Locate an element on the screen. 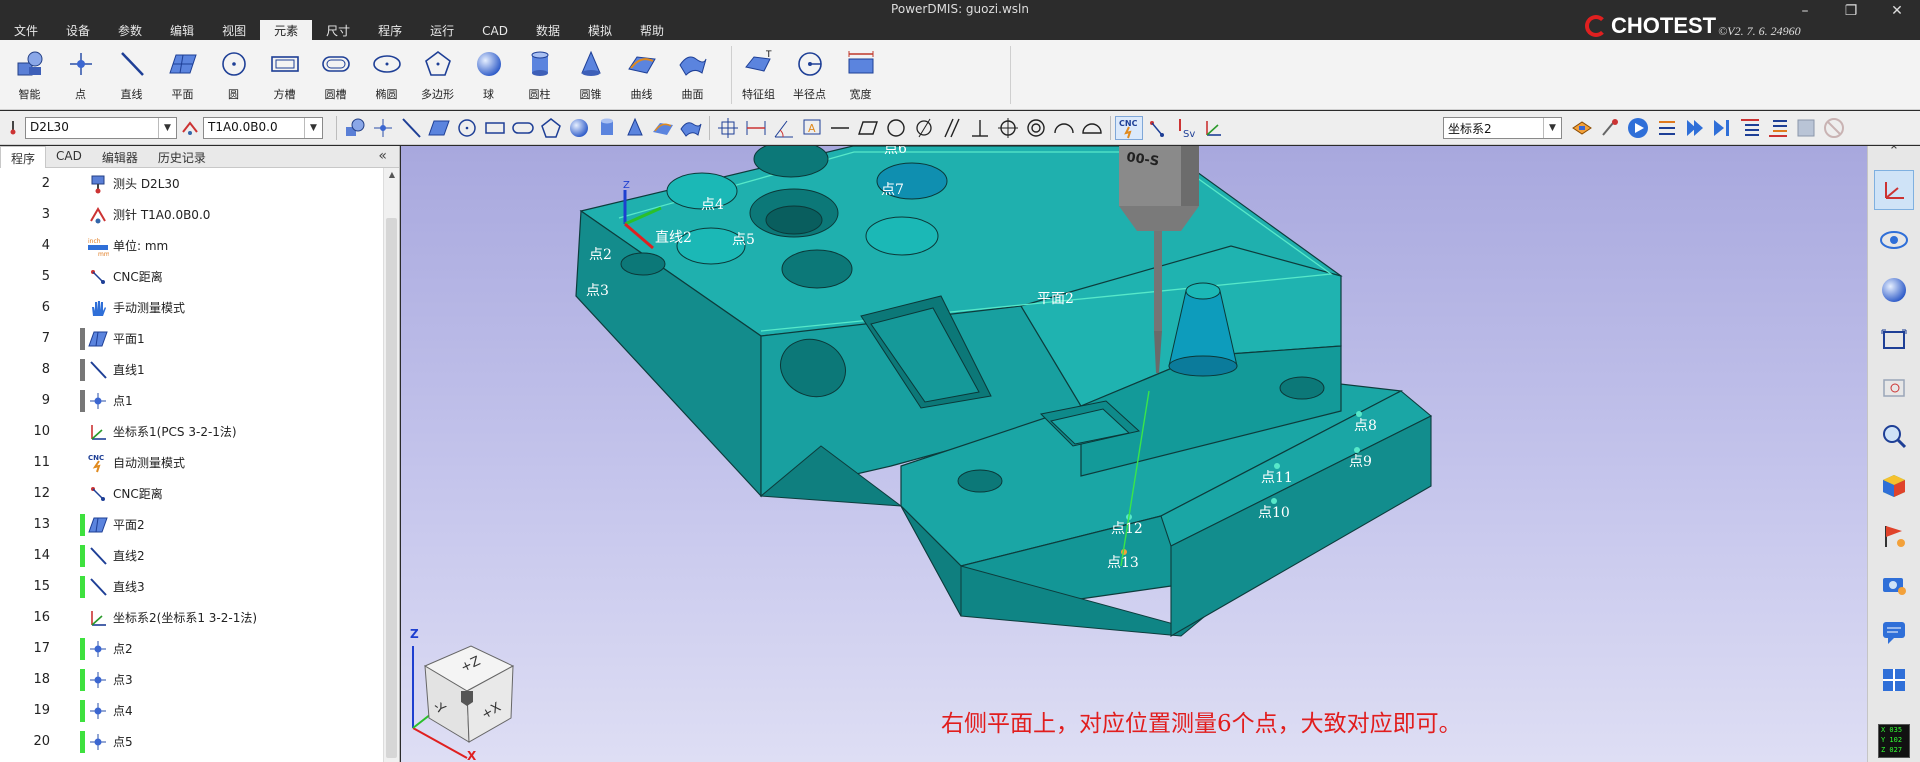 The width and height of the screenshot is (1920, 762). flatness-icon is located at coordinates (868, 128).